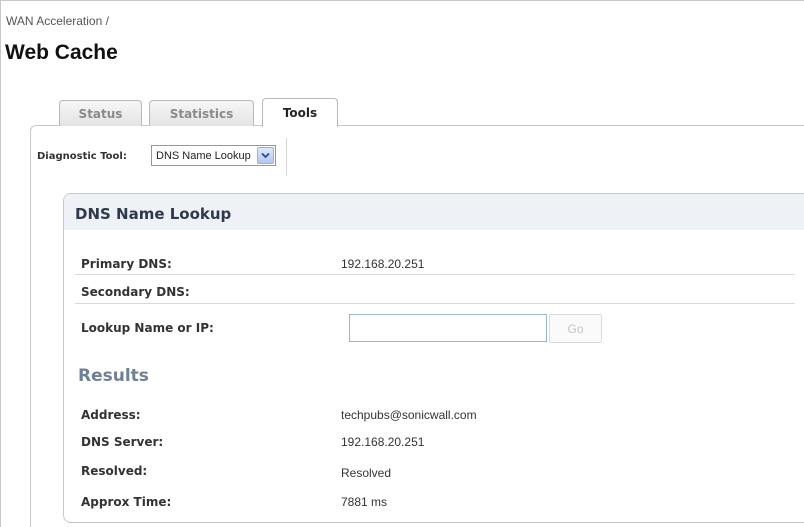  Describe the element at coordinates (300, 112) in the screenshot. I see `tab-tools: Tools` at that location.